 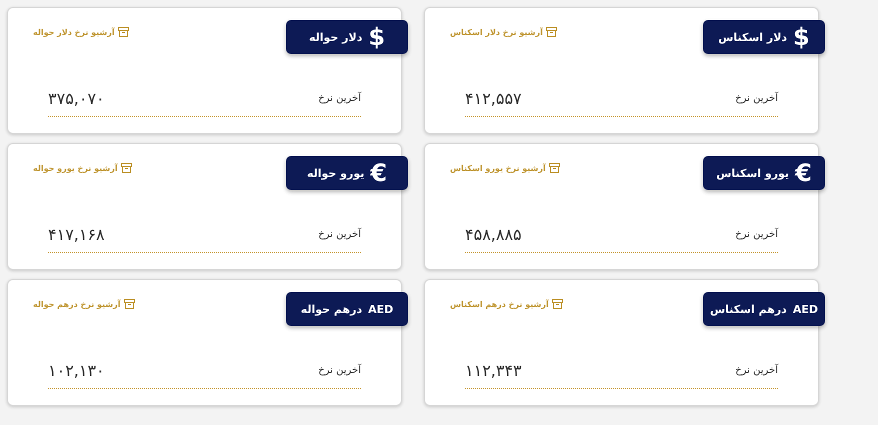 What do you see at coordinates (503, 32) in the screenshot?
I see `archive-link: آرشیو نرخ دلار اسکناس` at bounding box center [503, 32].